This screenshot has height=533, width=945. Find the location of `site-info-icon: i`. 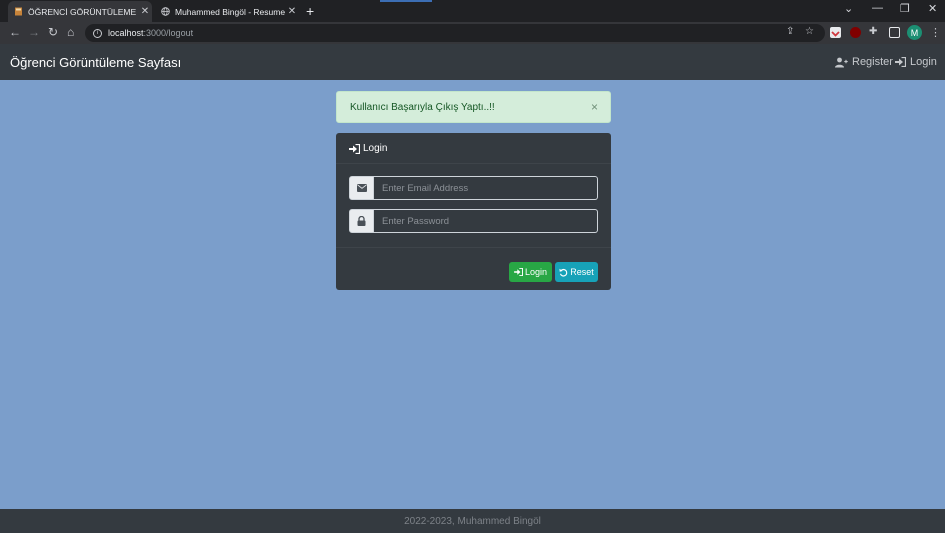

site-info-icon: i is located at coordinates (97, 33).